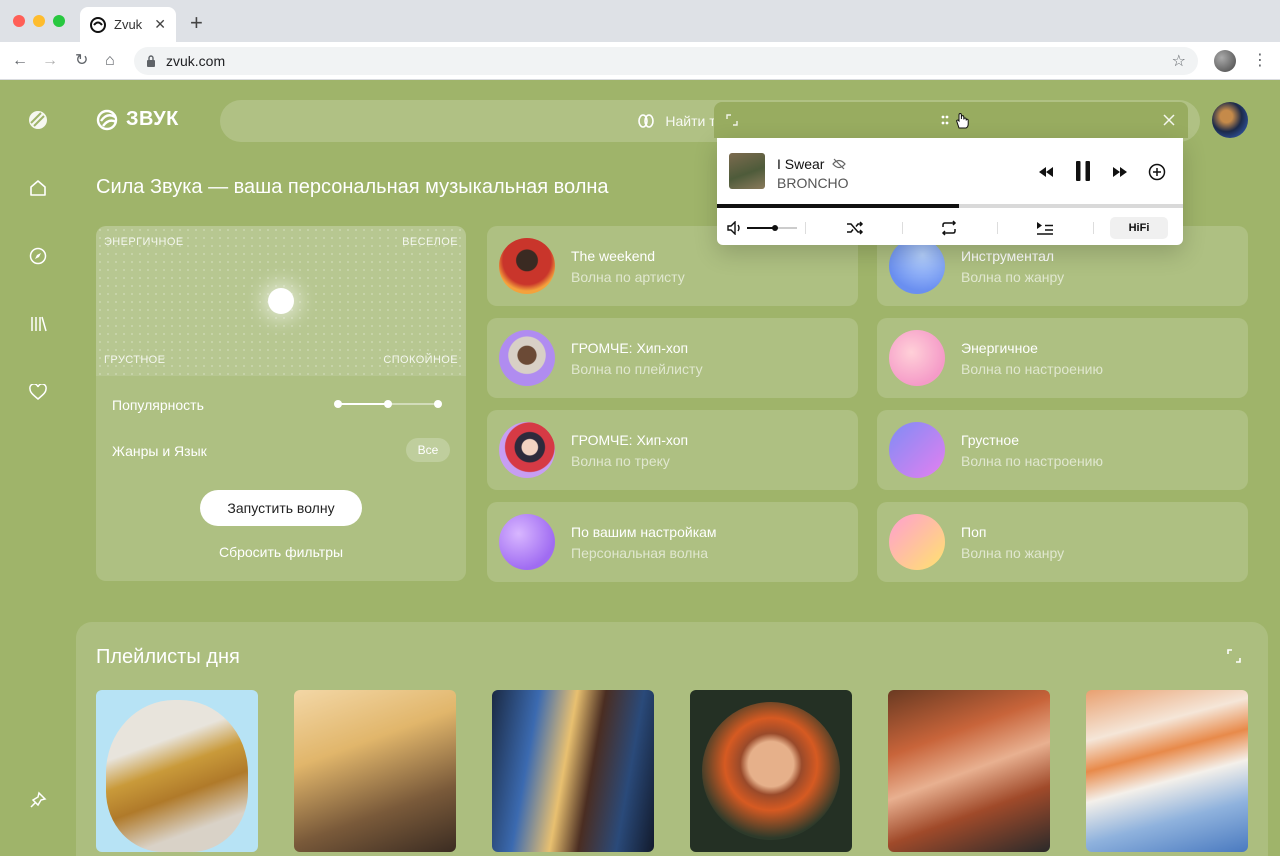 This screenshot has height=856, width=1280. I want to click on new-tab-button: +, so click(196, 23).